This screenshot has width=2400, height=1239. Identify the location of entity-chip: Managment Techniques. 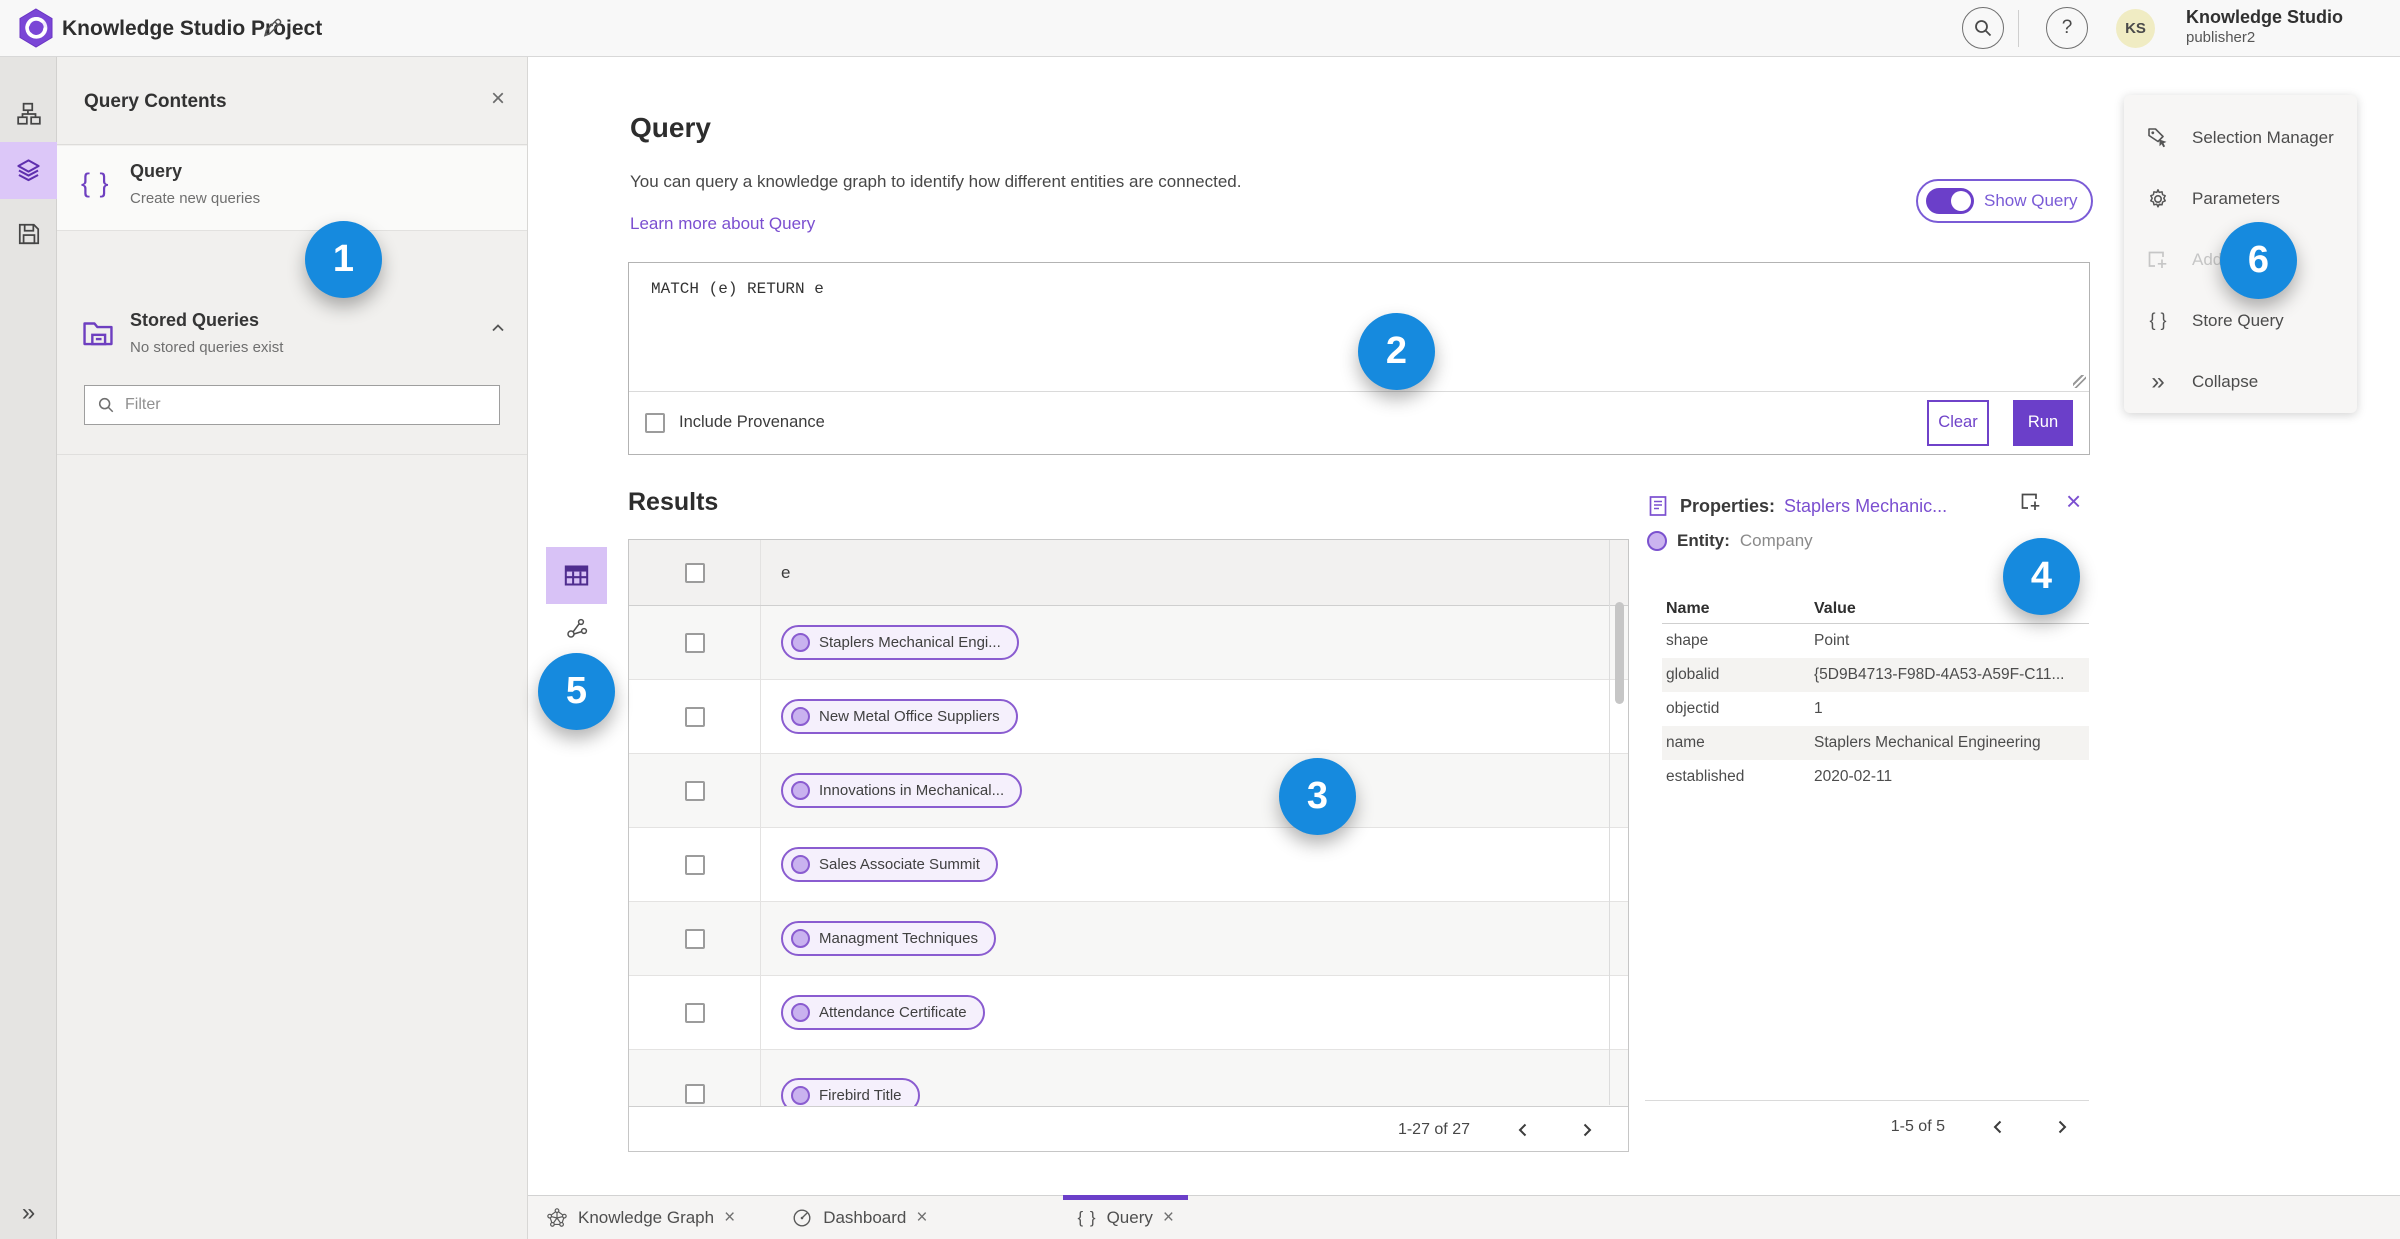
(888, 938).